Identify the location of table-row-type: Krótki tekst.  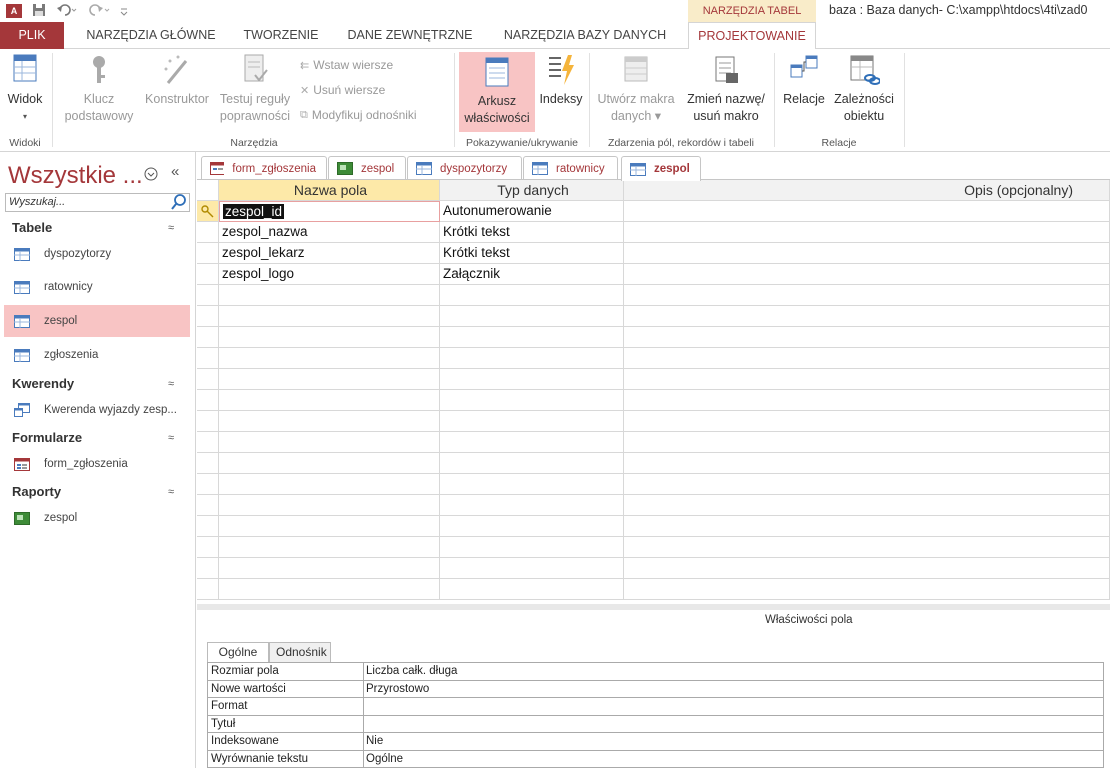
(532, 253).